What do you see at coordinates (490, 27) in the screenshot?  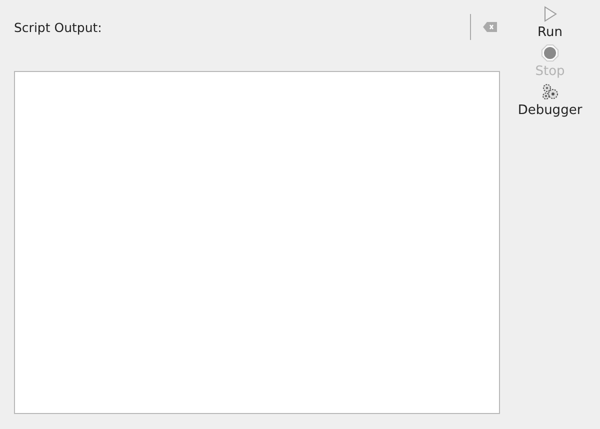 I see `clear-icon` at bounding box center [490, 27].